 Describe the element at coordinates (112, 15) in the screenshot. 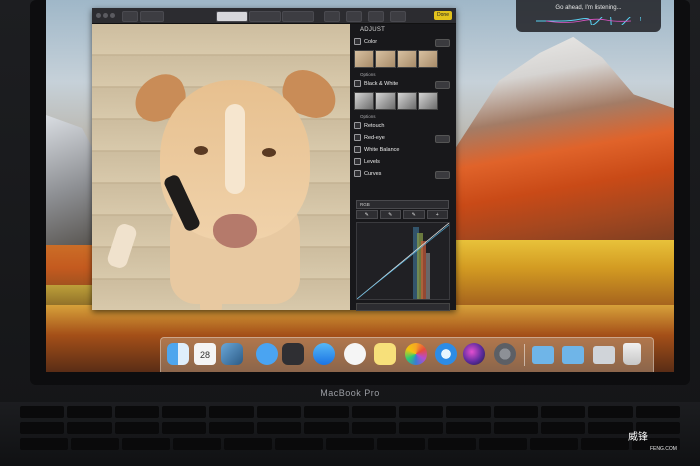

I see `zoom-window-button` at that location.